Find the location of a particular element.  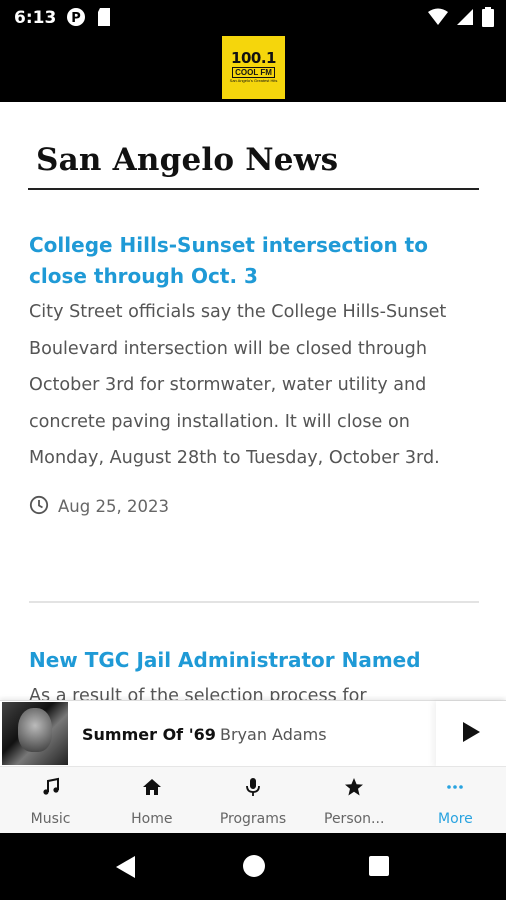

tab-label: Home is located at coordinates (152, 819).